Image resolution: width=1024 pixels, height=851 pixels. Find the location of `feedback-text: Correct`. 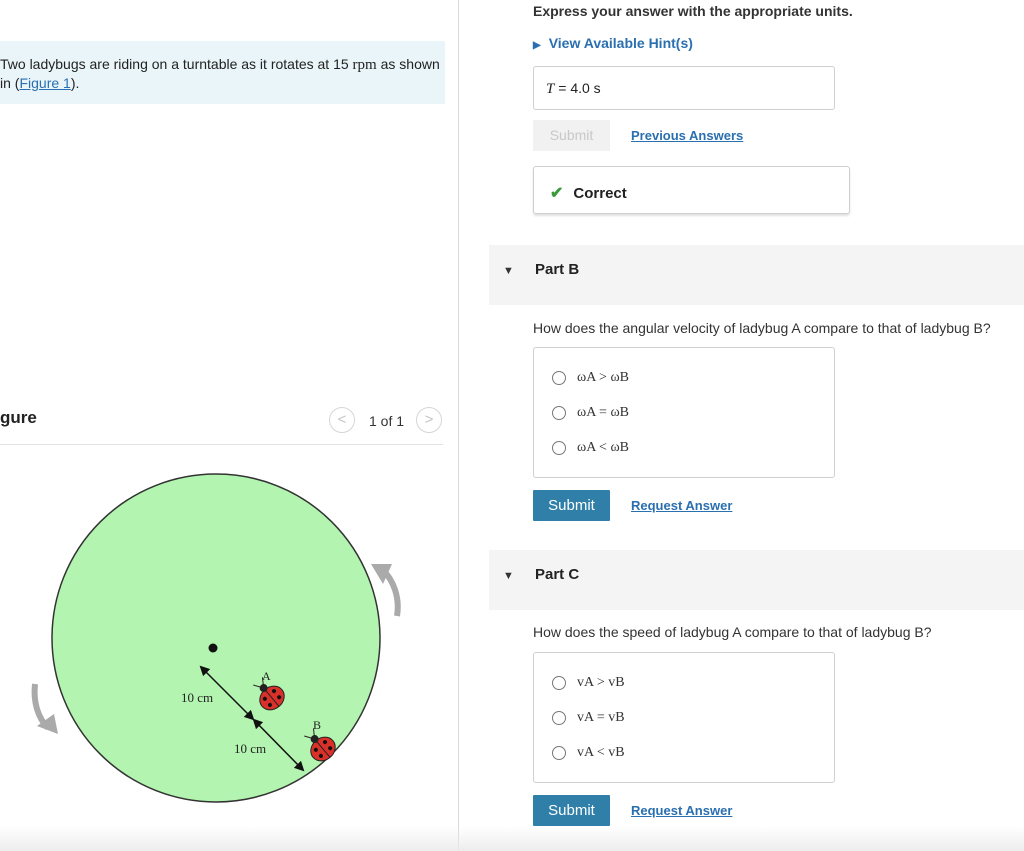

feedback-text: Correct is located at coordinates (600, 193).